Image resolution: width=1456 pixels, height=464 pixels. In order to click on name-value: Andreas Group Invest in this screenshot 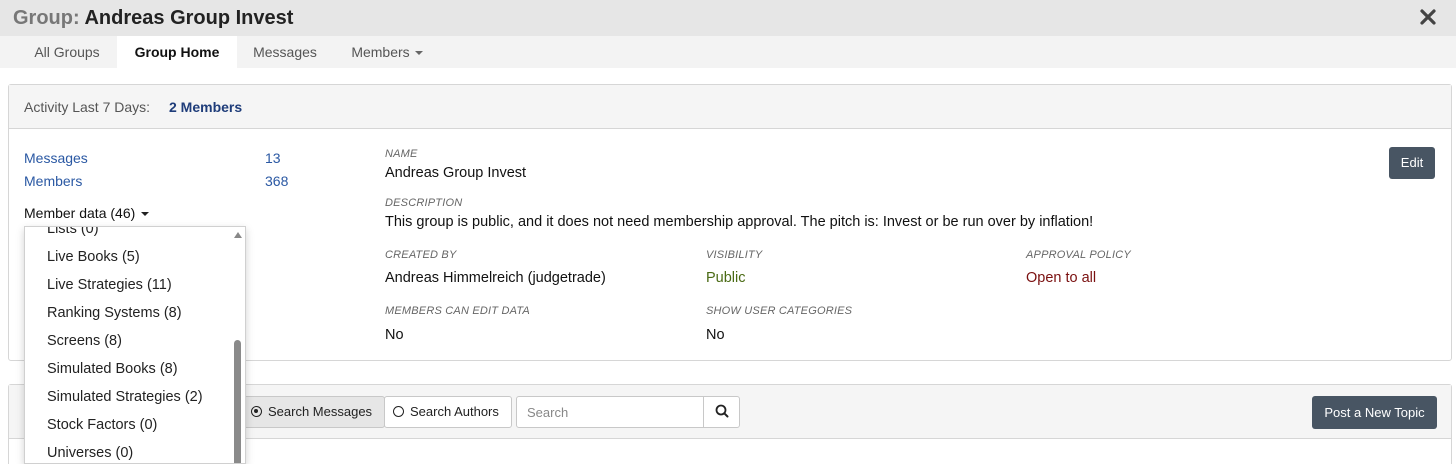, I will do `click(456, 173)`.